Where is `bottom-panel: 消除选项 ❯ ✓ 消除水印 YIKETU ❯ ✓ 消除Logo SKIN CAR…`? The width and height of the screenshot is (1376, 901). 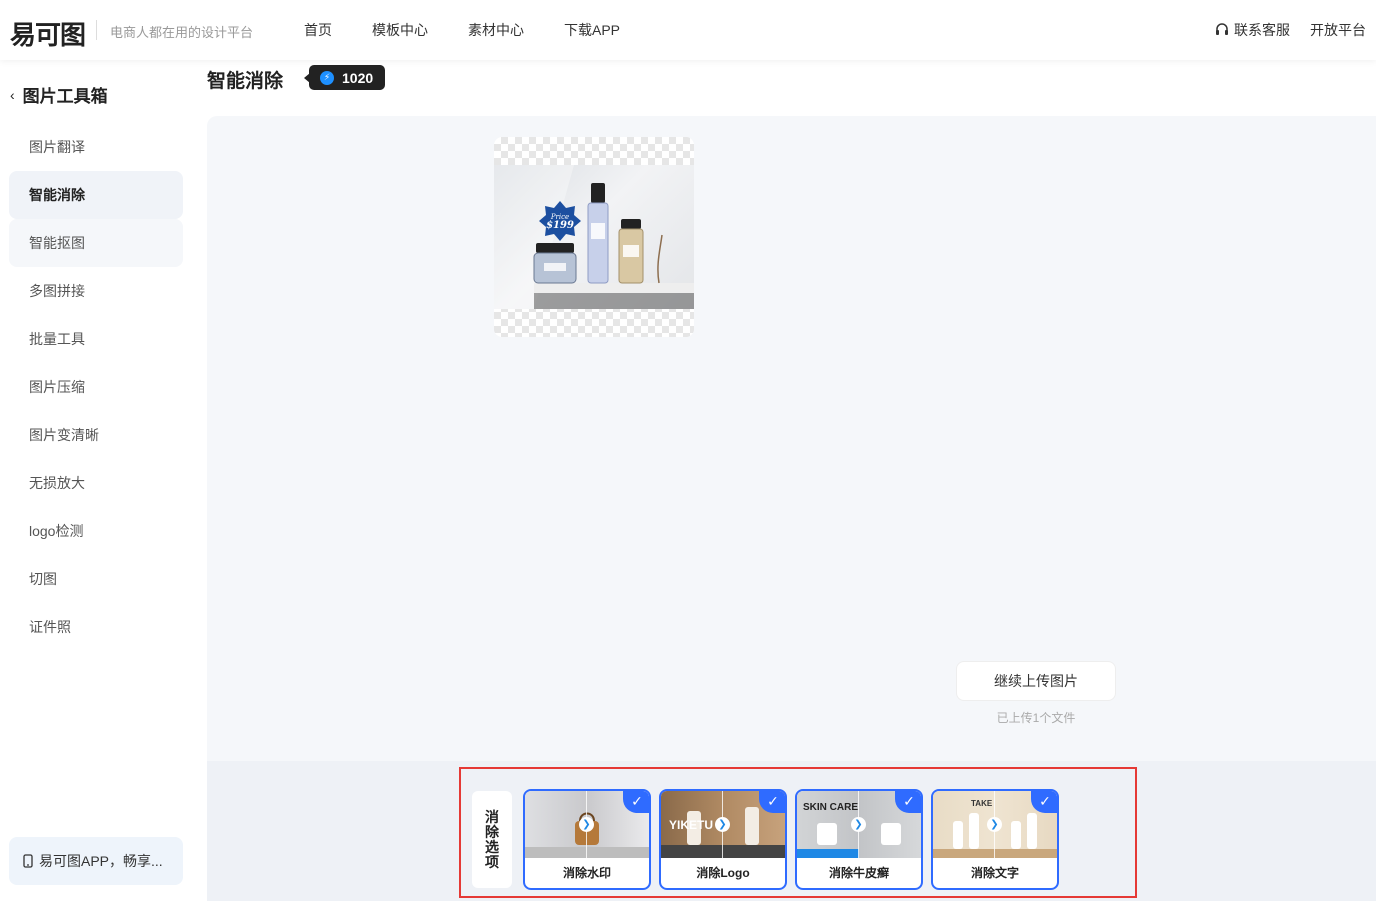 bottom-panel: 消除选项 ❯ ✓ 消除水印 YIKETU ❯ ✓ 消除Logo SKIN CAR… is located at coordinates (791, 831).